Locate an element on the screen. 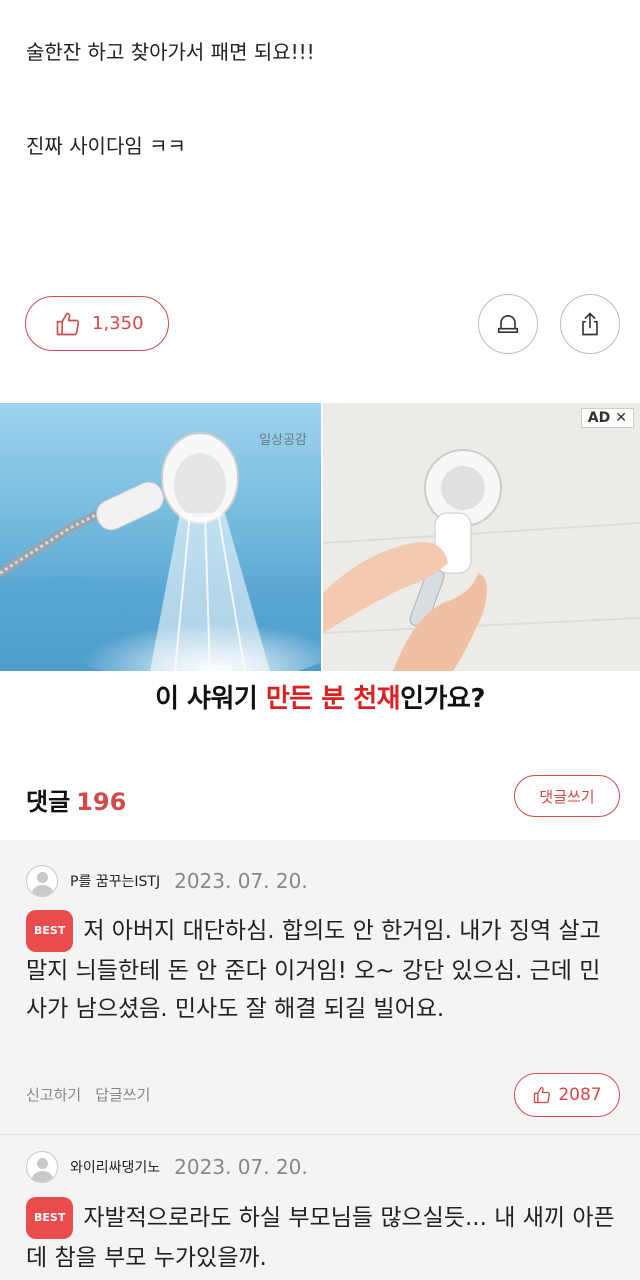 The width and height of the screenshot is (640, 1280). bell-button is located at coordinates (508, 324).